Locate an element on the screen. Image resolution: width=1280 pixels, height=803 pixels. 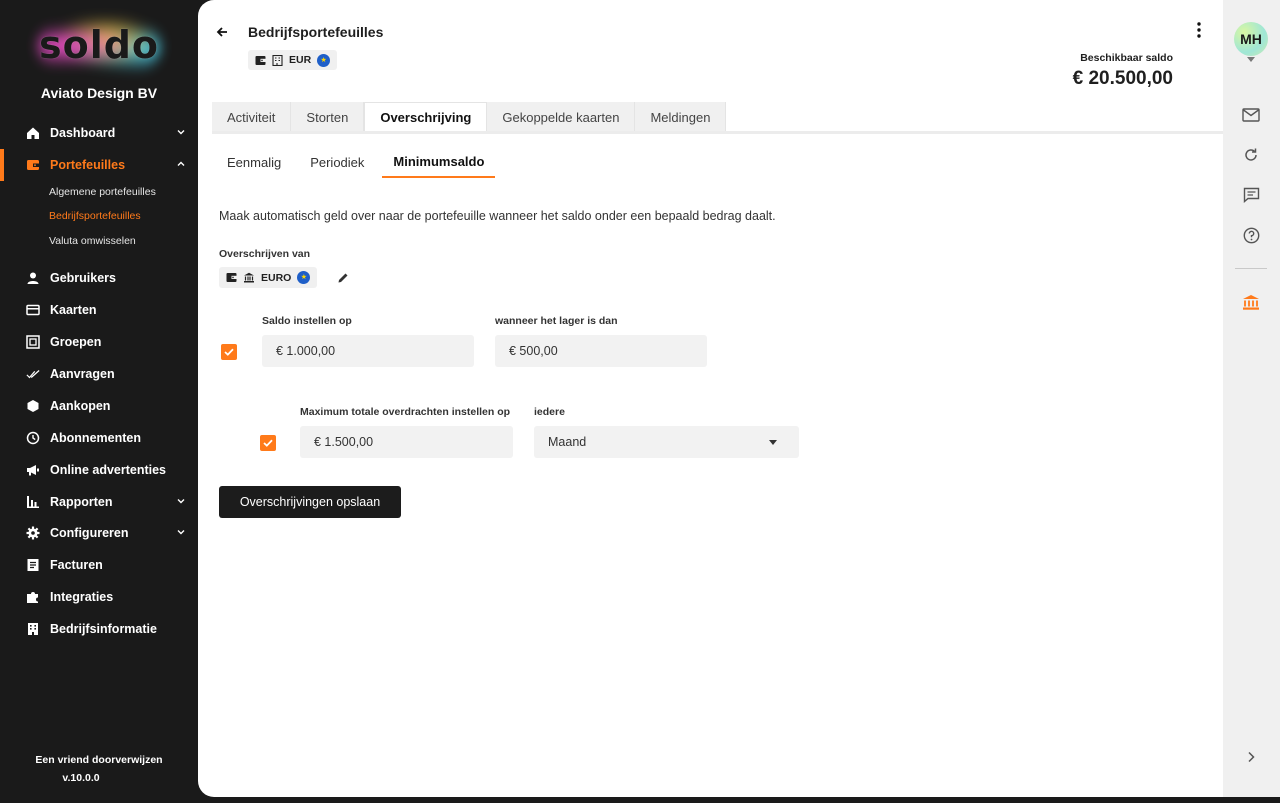
subtab-periodiek: Periodiek is located at coordinates (337, 162).